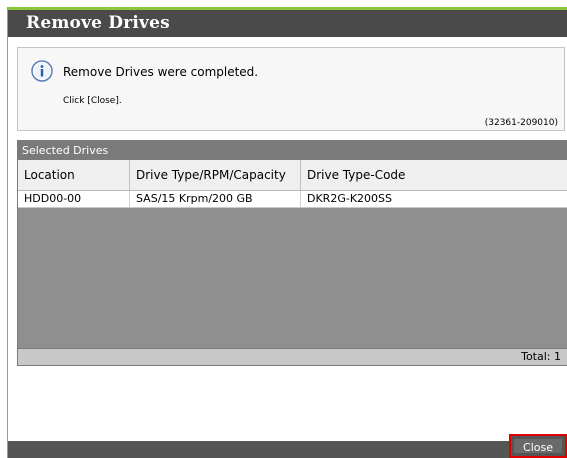 This screenshot has height=458, width=567. What do you see at coordinates (161, 72) in the screenshot?
I see `message-text: Remove Drives were completed.` at bounding box center [161, 72].